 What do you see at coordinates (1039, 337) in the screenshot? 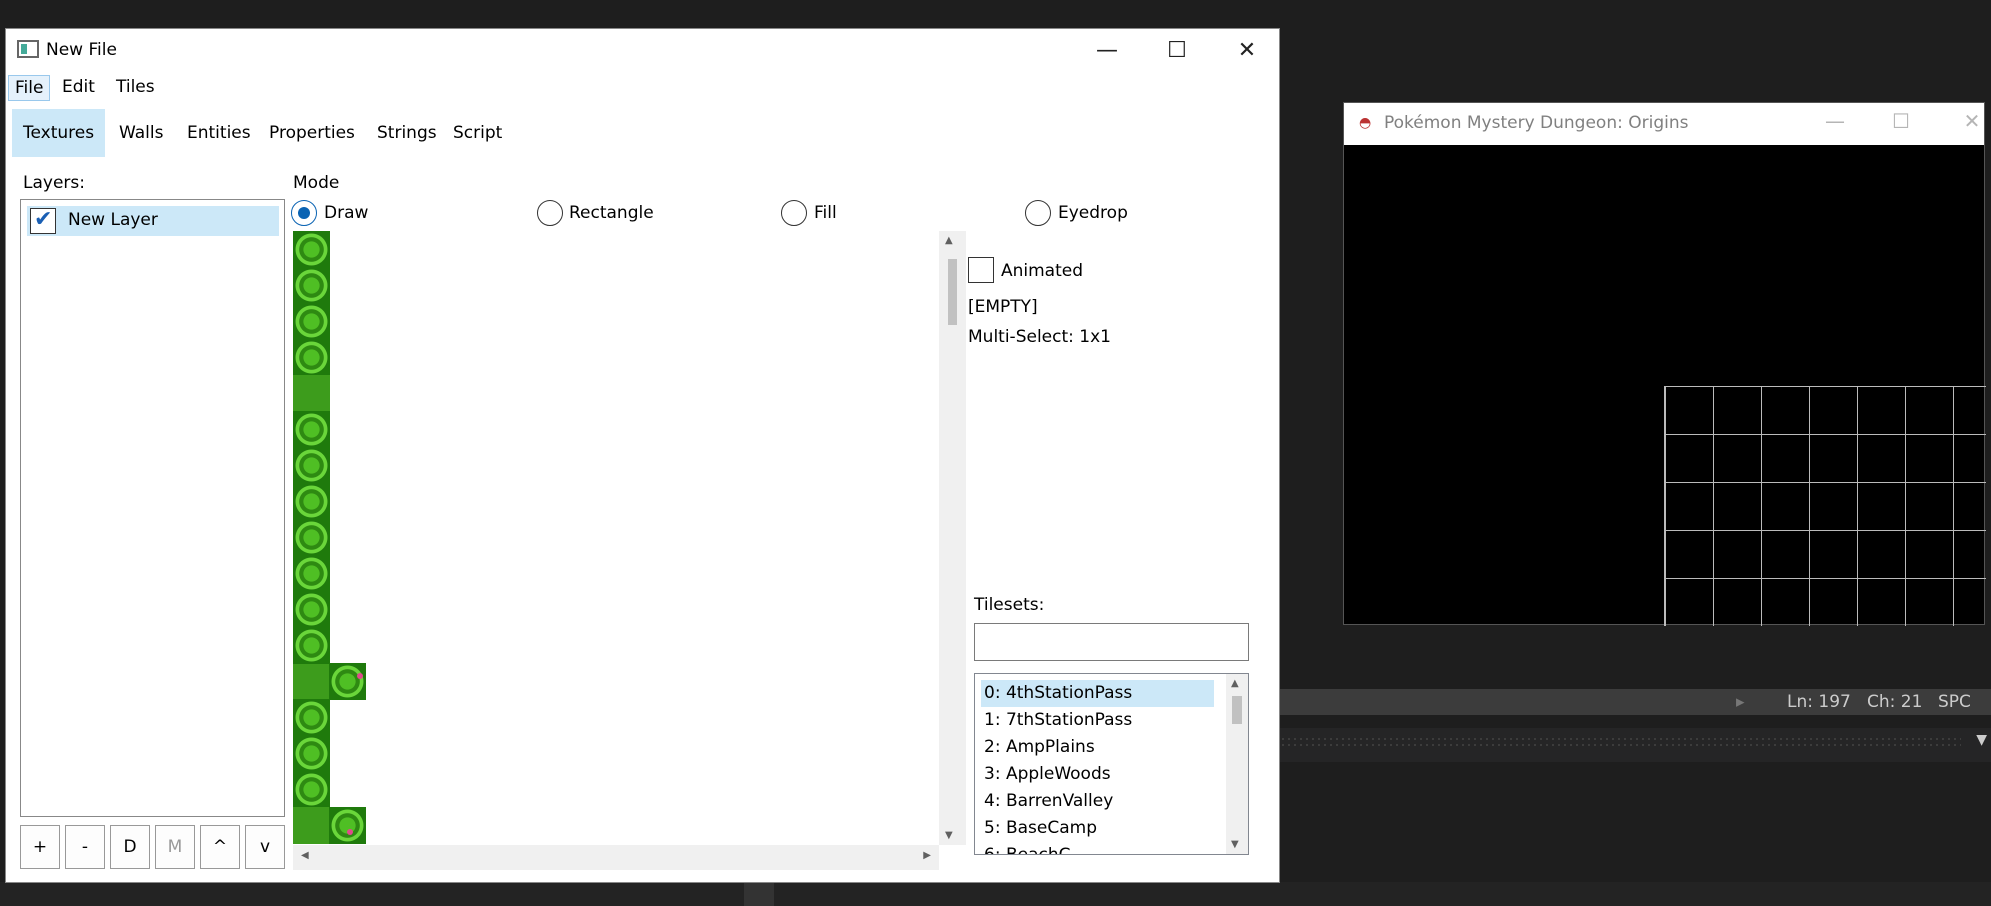
I see `multiselect-label: Multi-Select: 1x1` at bounding box center [1039, 337].